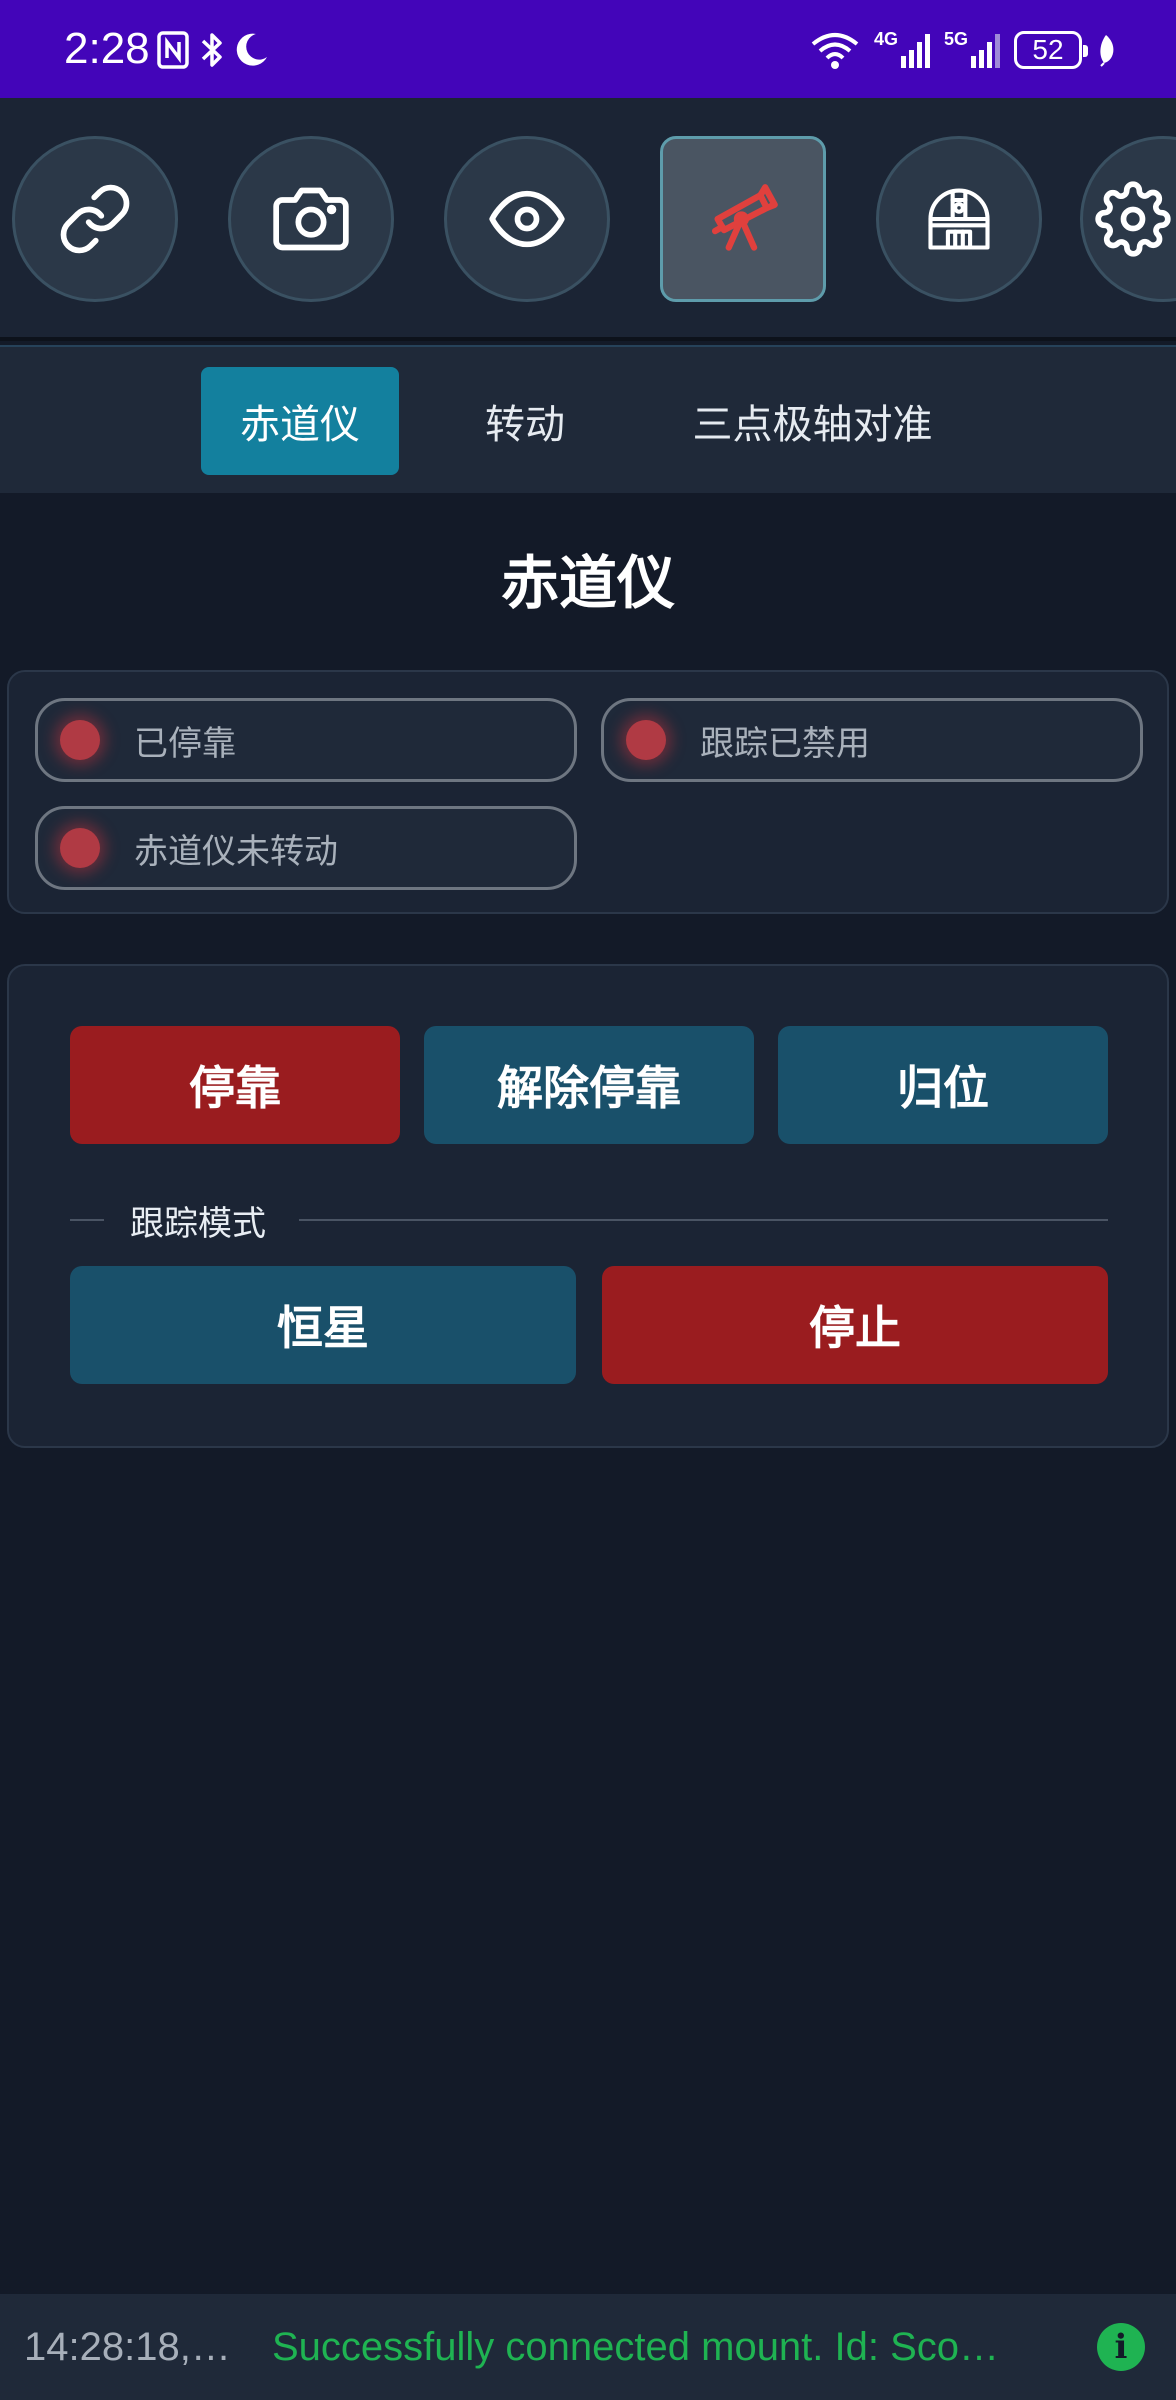  What do you see at coordinates (1048, 49) in the screenshot?
I see `battery-level: 52` at bounding box center [1048, 49].